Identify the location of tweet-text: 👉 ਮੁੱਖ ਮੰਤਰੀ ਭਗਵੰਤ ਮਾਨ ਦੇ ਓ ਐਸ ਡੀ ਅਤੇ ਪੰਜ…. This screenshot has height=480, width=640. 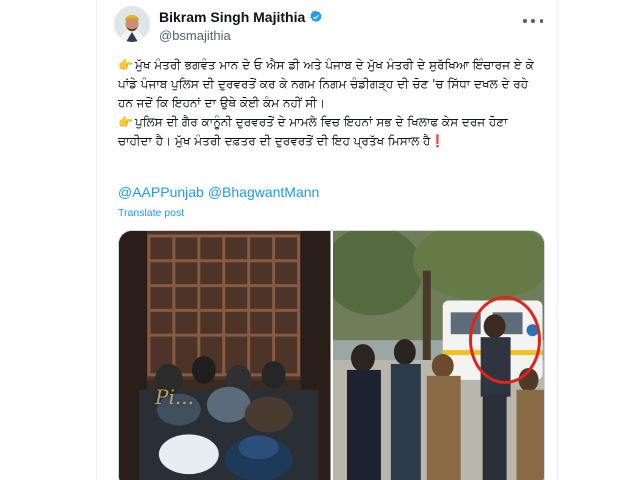
(330, 103).